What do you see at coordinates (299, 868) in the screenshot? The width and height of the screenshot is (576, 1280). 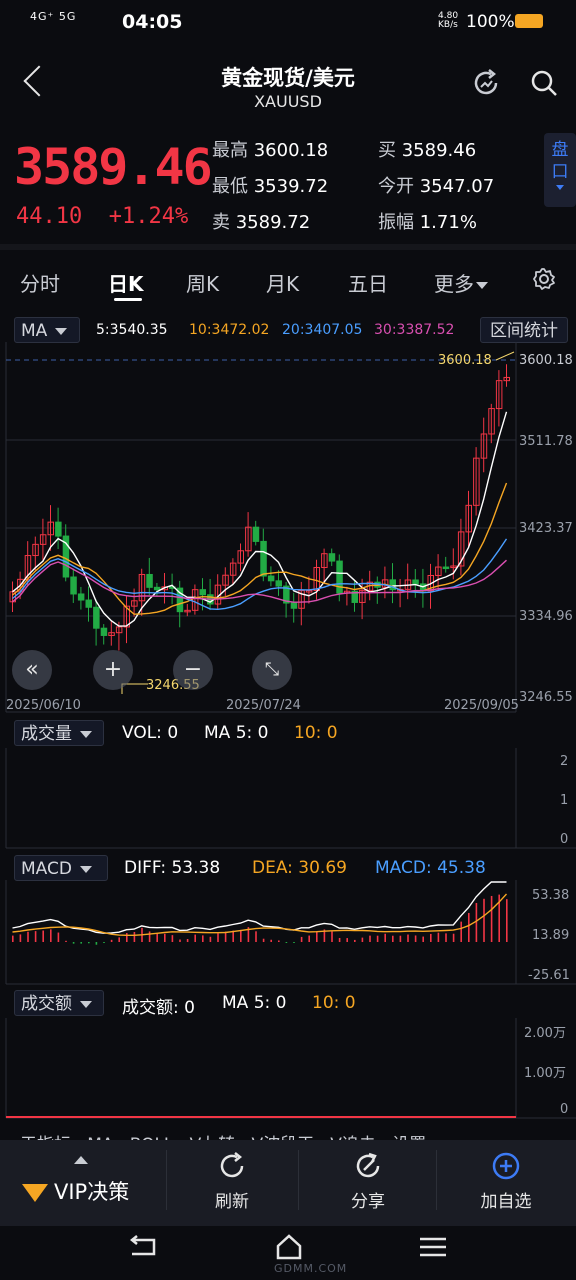 I see `macd-dea: DEA: 30.69` at bounding box center [299, 868].